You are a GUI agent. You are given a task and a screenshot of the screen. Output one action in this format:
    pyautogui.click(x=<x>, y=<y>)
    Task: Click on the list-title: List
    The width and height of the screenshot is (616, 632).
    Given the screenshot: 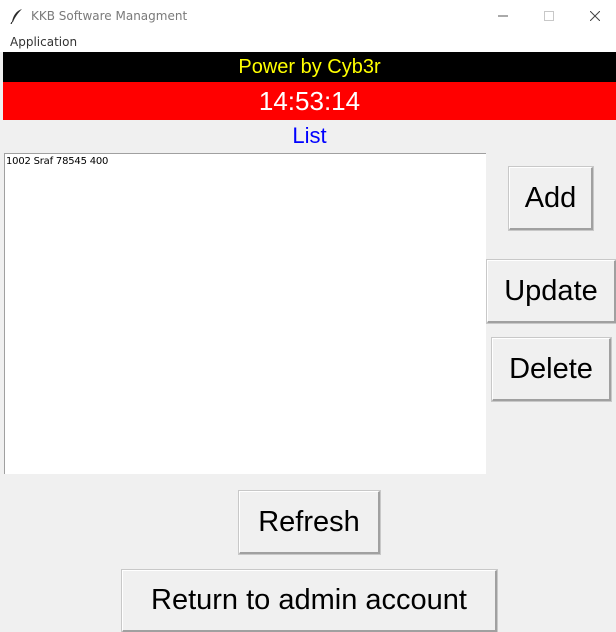 What is the action you would take?
    pyautogui.click(x=309, y=135)
    